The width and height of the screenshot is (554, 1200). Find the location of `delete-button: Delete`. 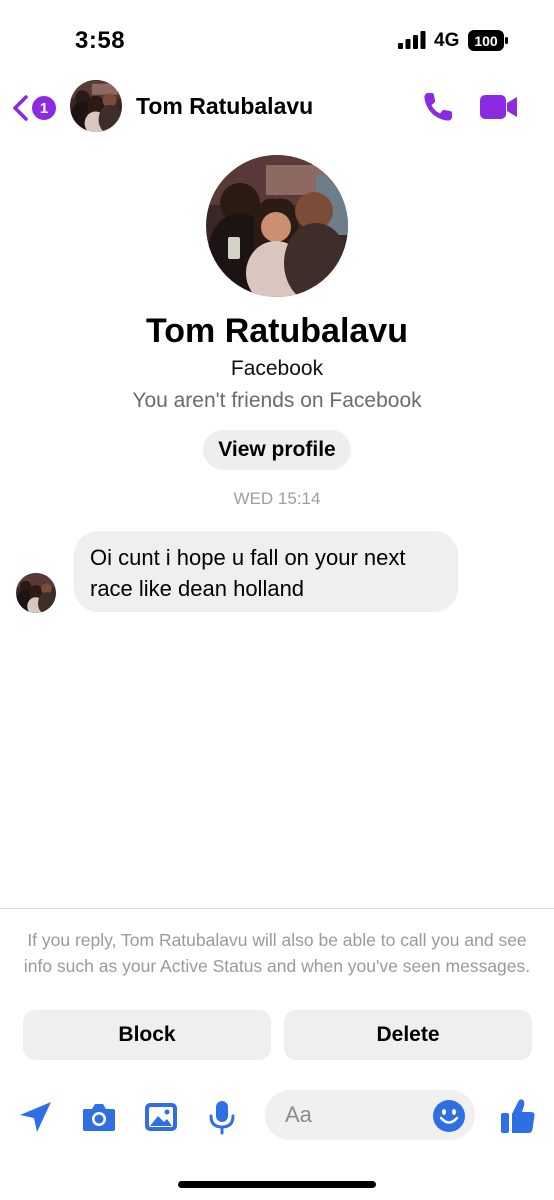

delete-button: Delete is located at coordinates (408, 1035).